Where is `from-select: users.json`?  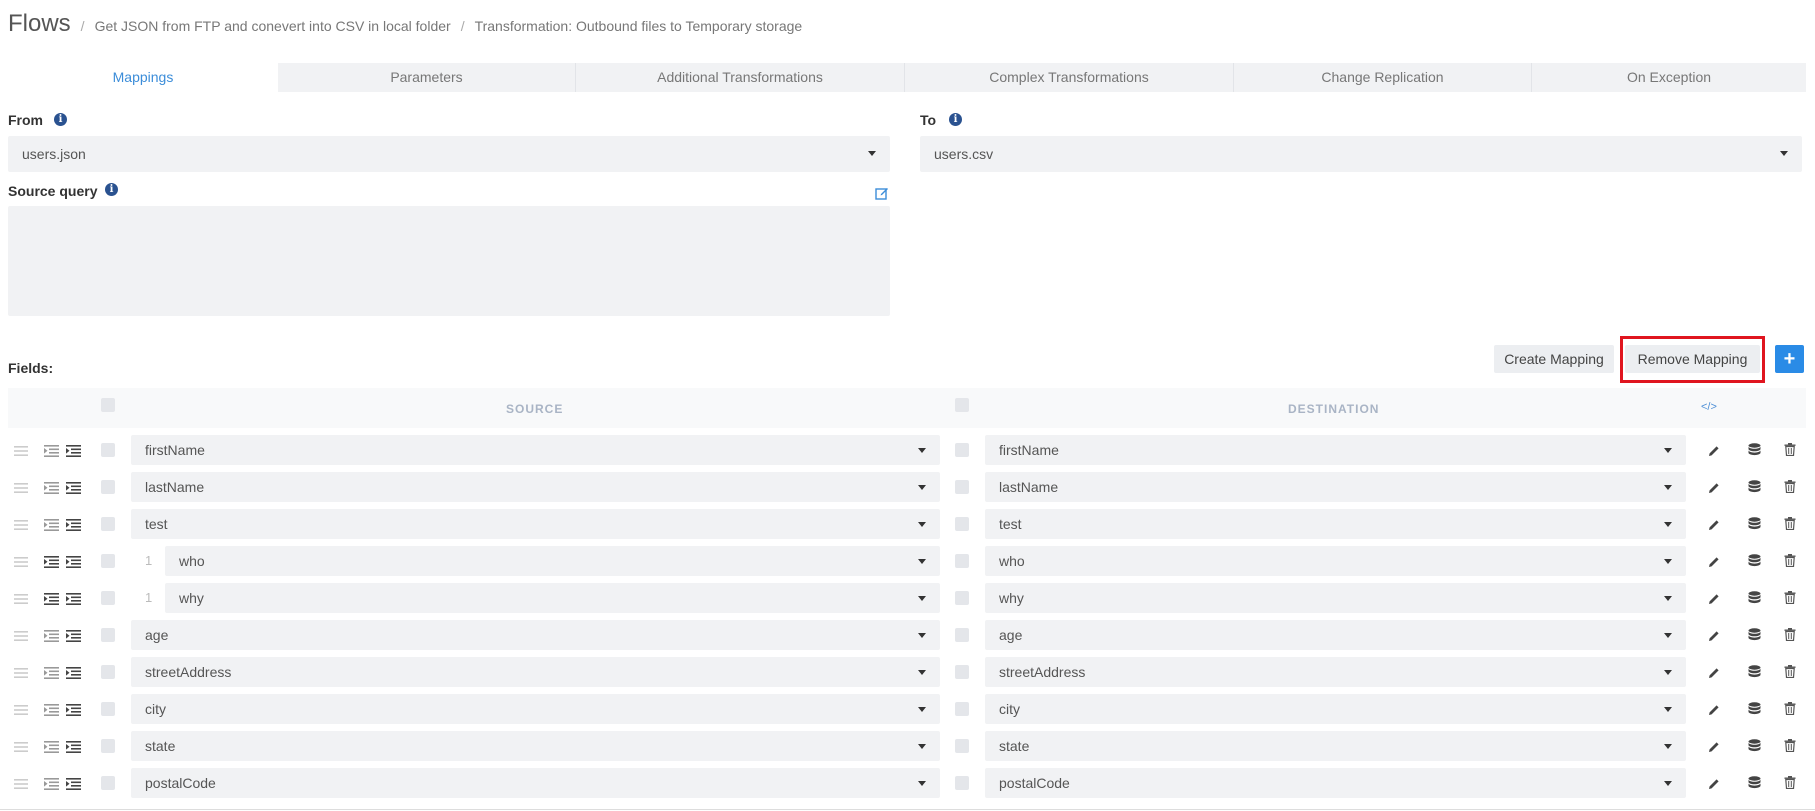 from-select: users.json is located at coordinates (449, 154).